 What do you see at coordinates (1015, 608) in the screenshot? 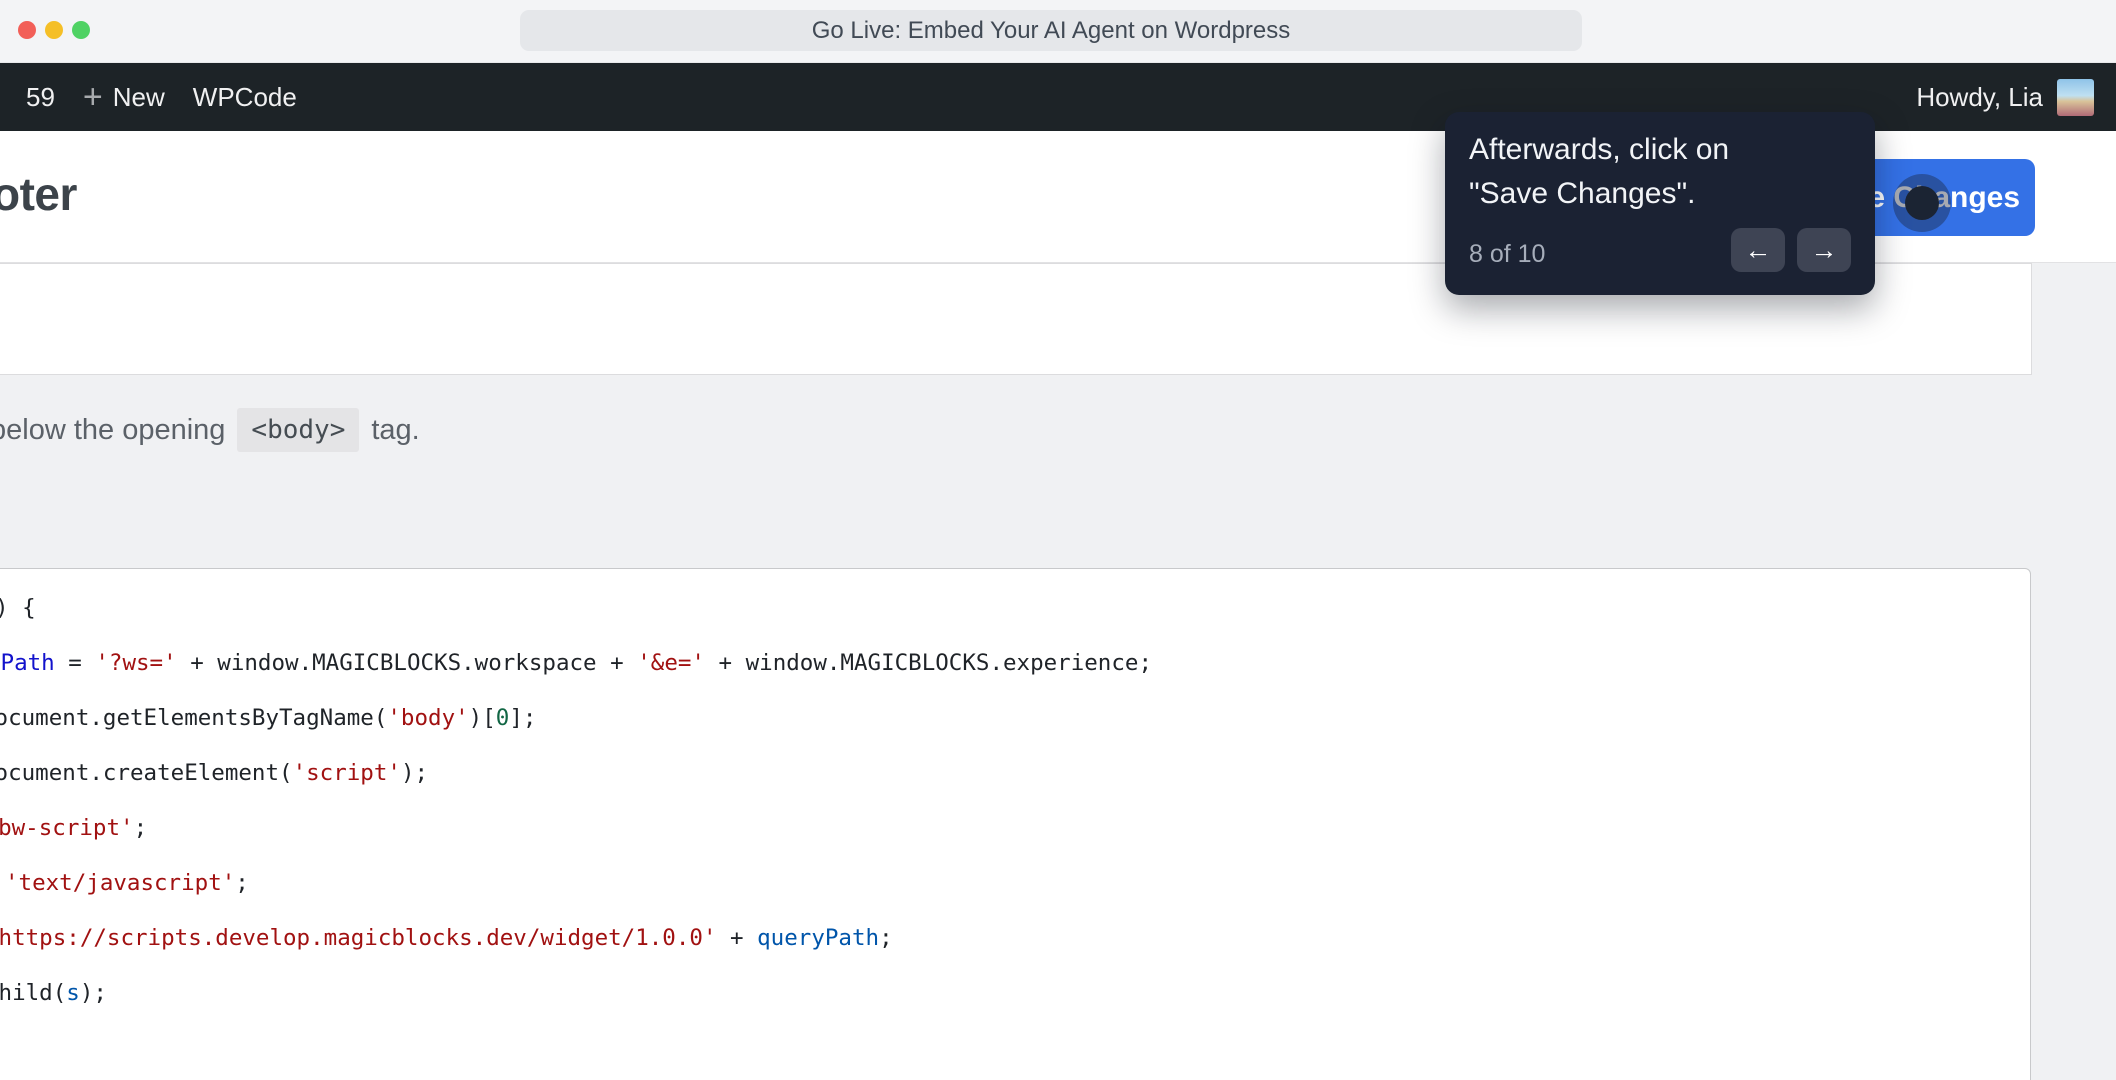
I see `code-line: ) {` at bounding box center [1015, 608].